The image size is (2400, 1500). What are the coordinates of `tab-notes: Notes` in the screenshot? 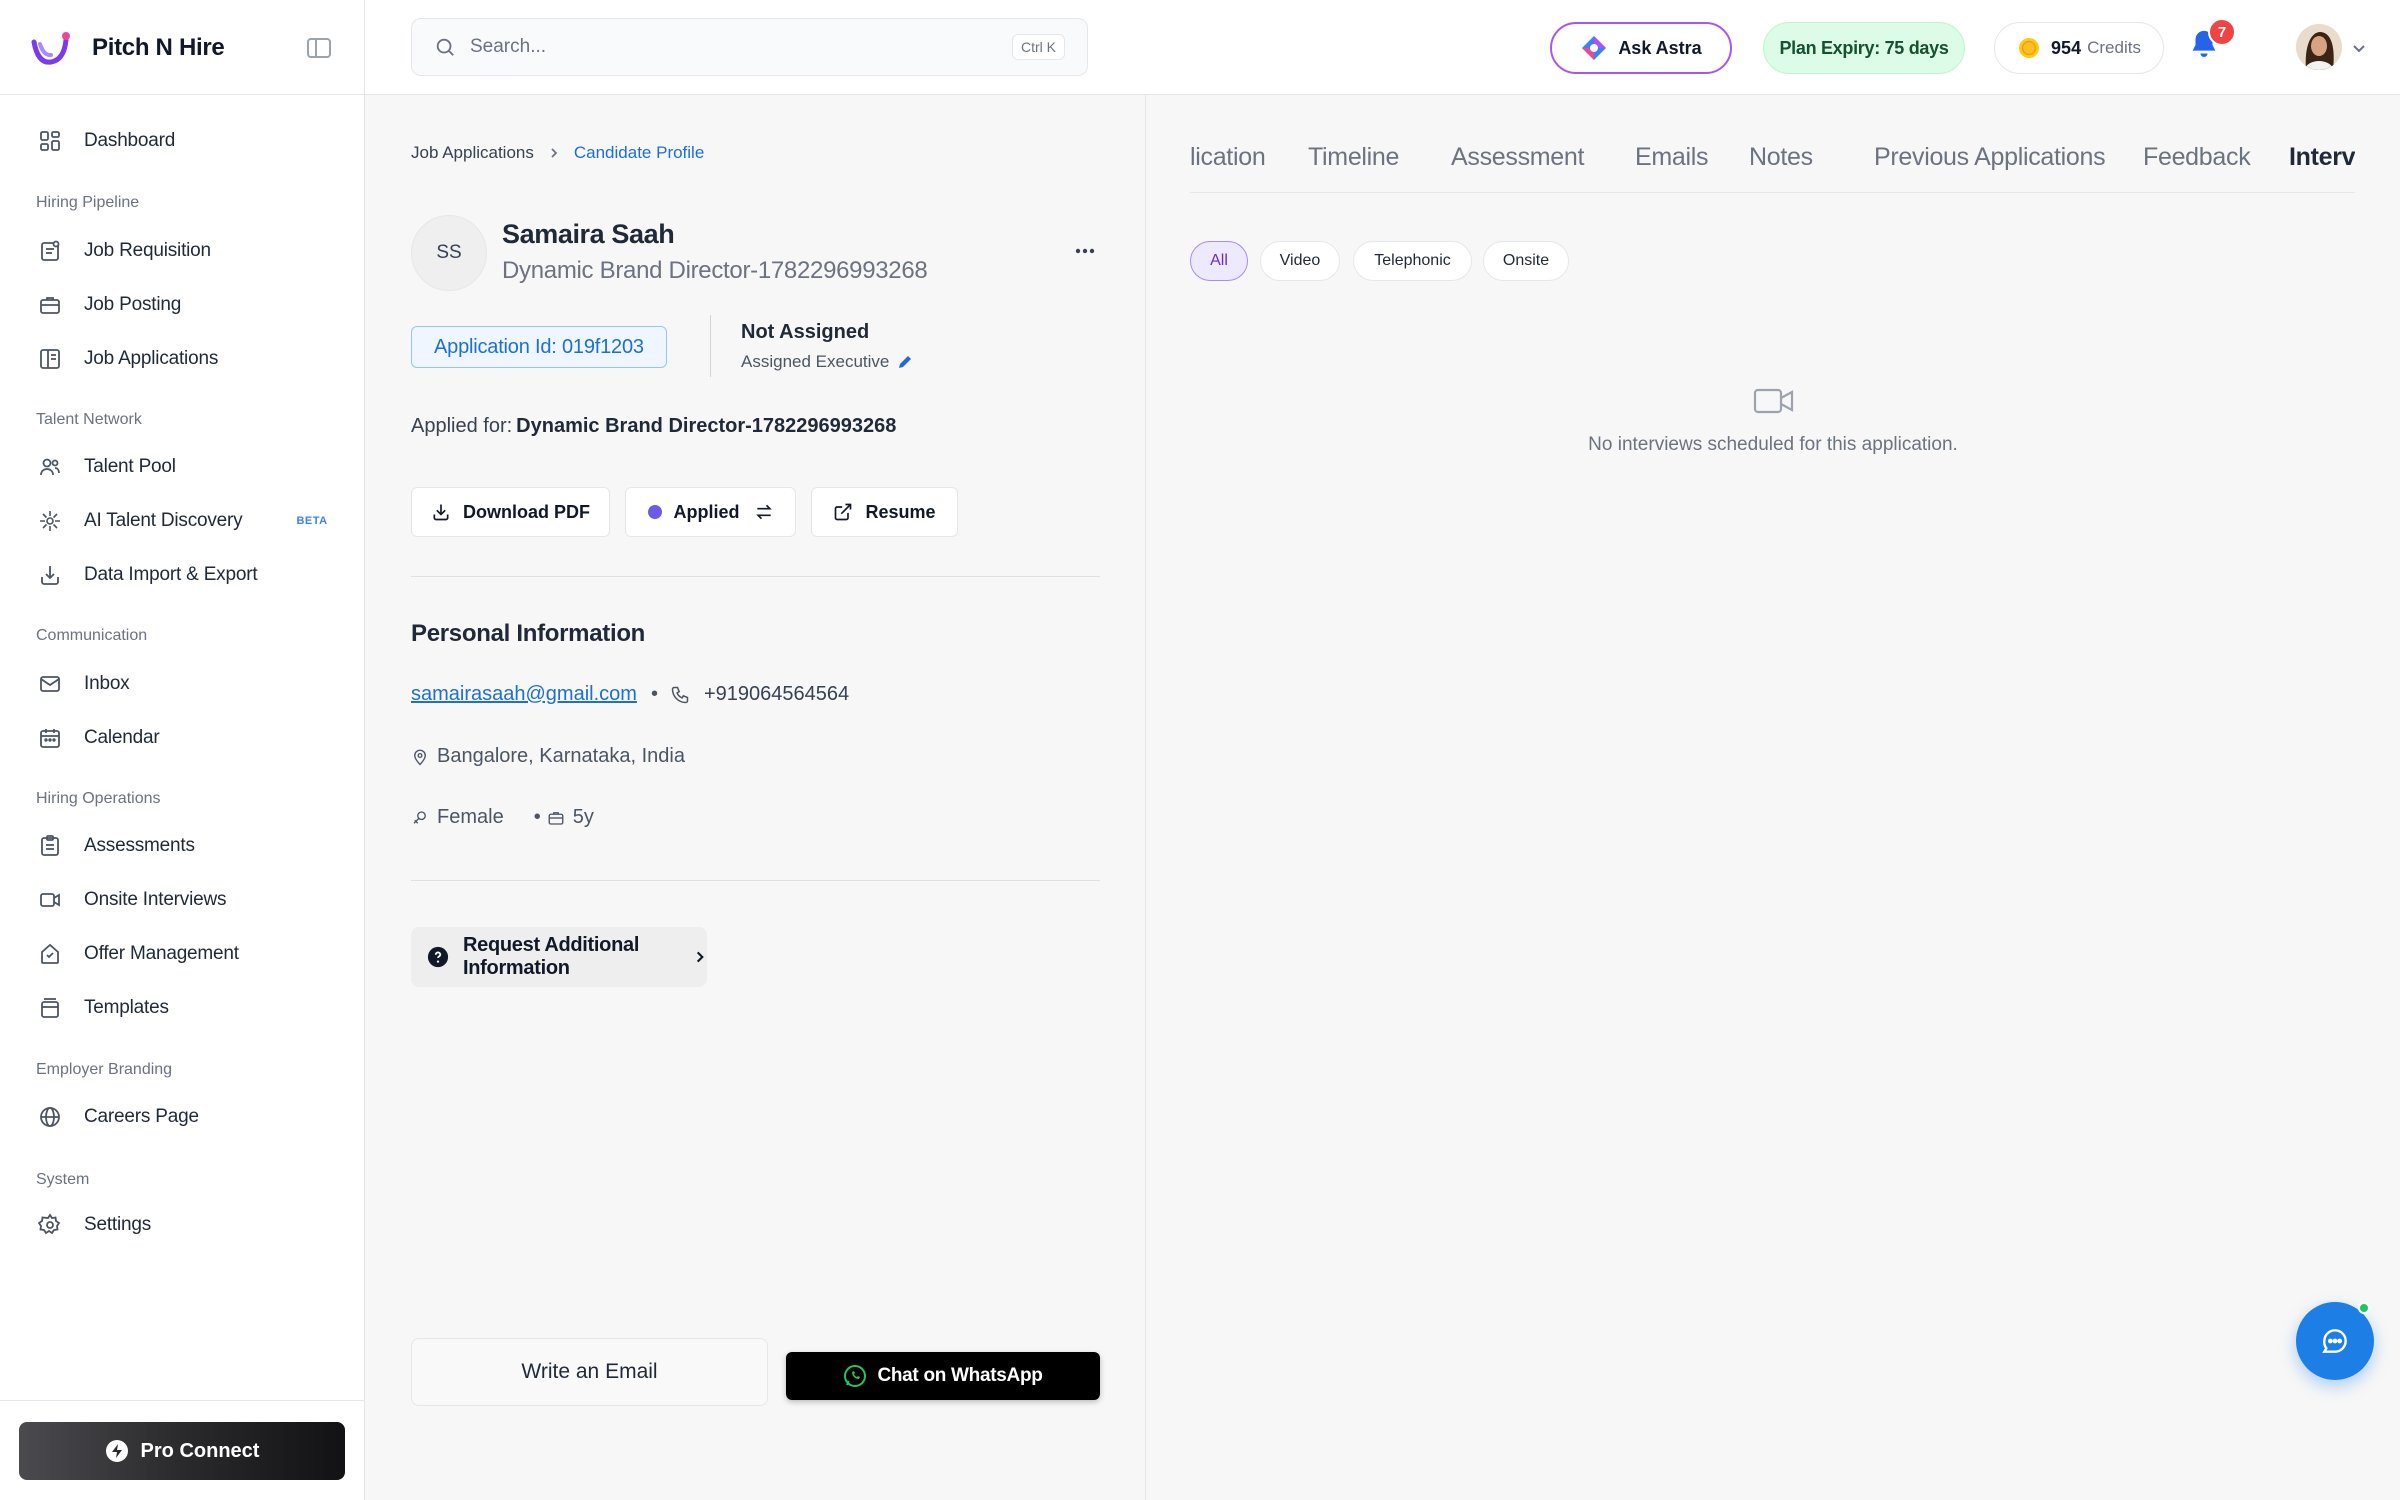 It's located at (1781, 157).